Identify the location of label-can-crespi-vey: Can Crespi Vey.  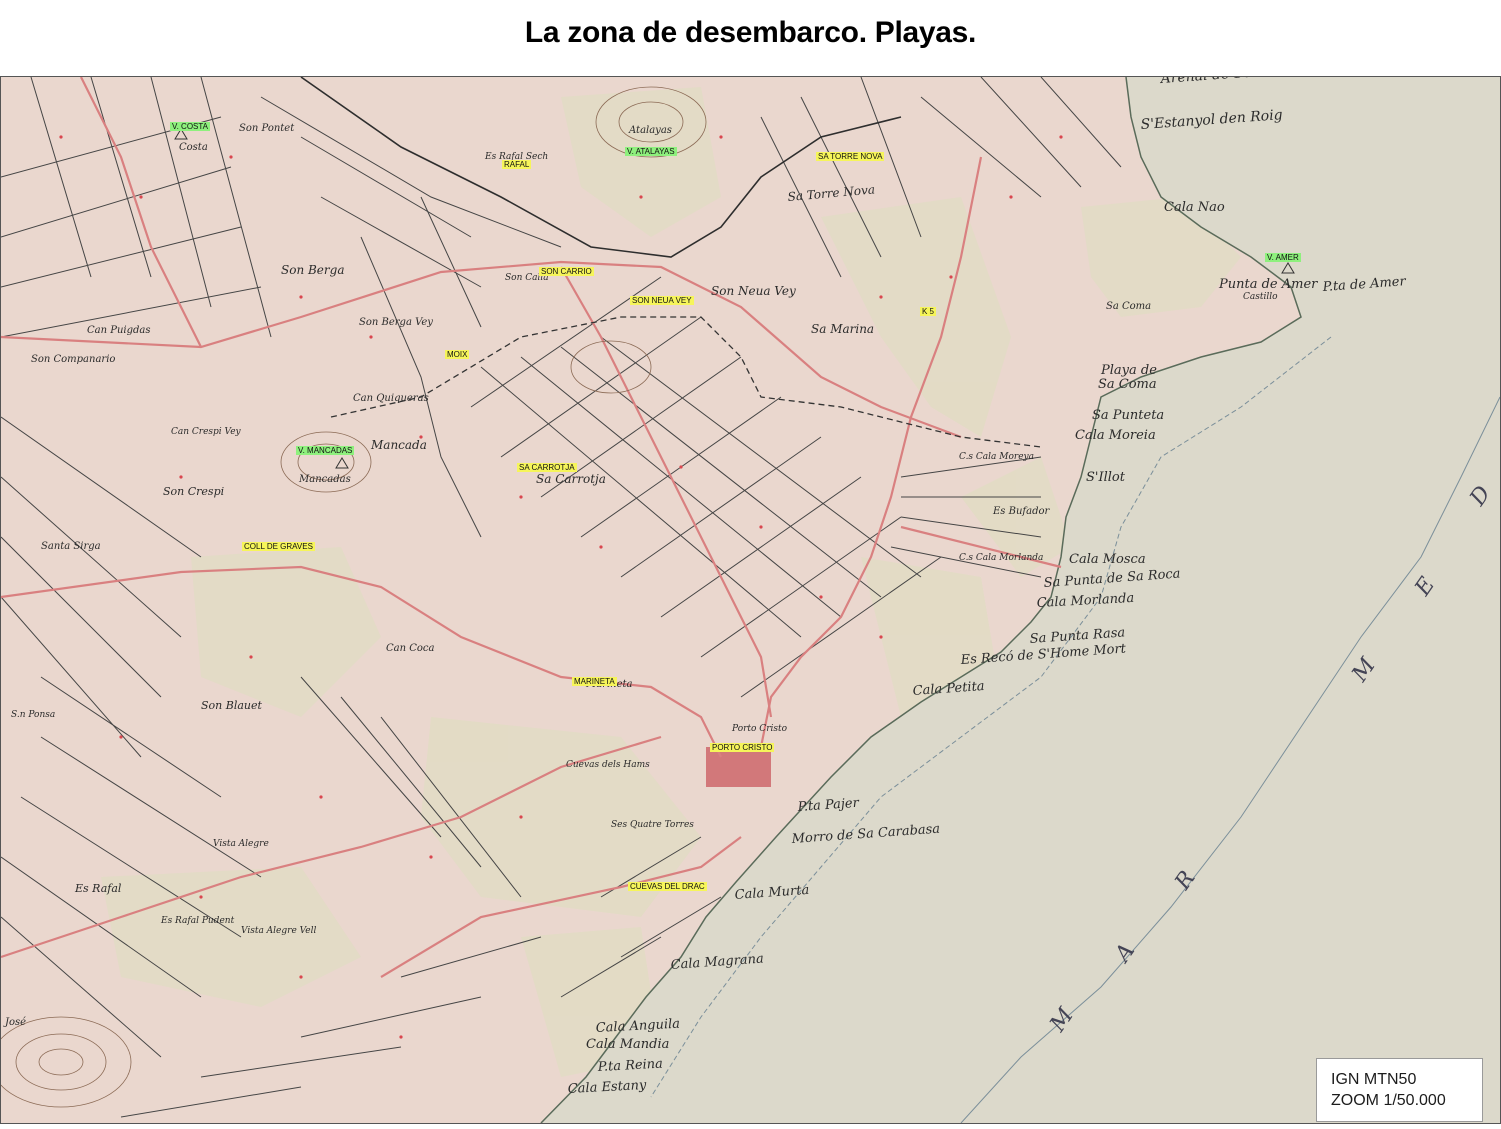
(206, 432).